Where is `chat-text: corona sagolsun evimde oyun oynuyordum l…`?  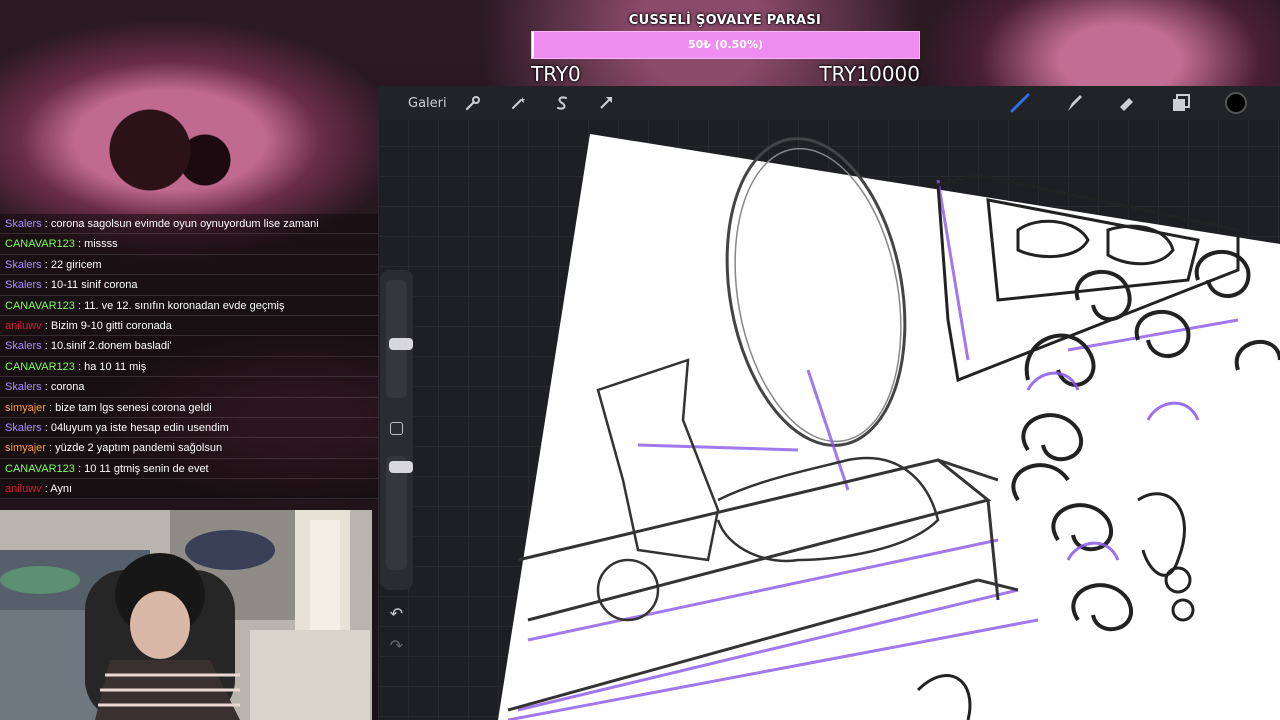
chat-text: corona sagolsun evimde oyun oynuyordum l… is located at coordinates (184, 224).